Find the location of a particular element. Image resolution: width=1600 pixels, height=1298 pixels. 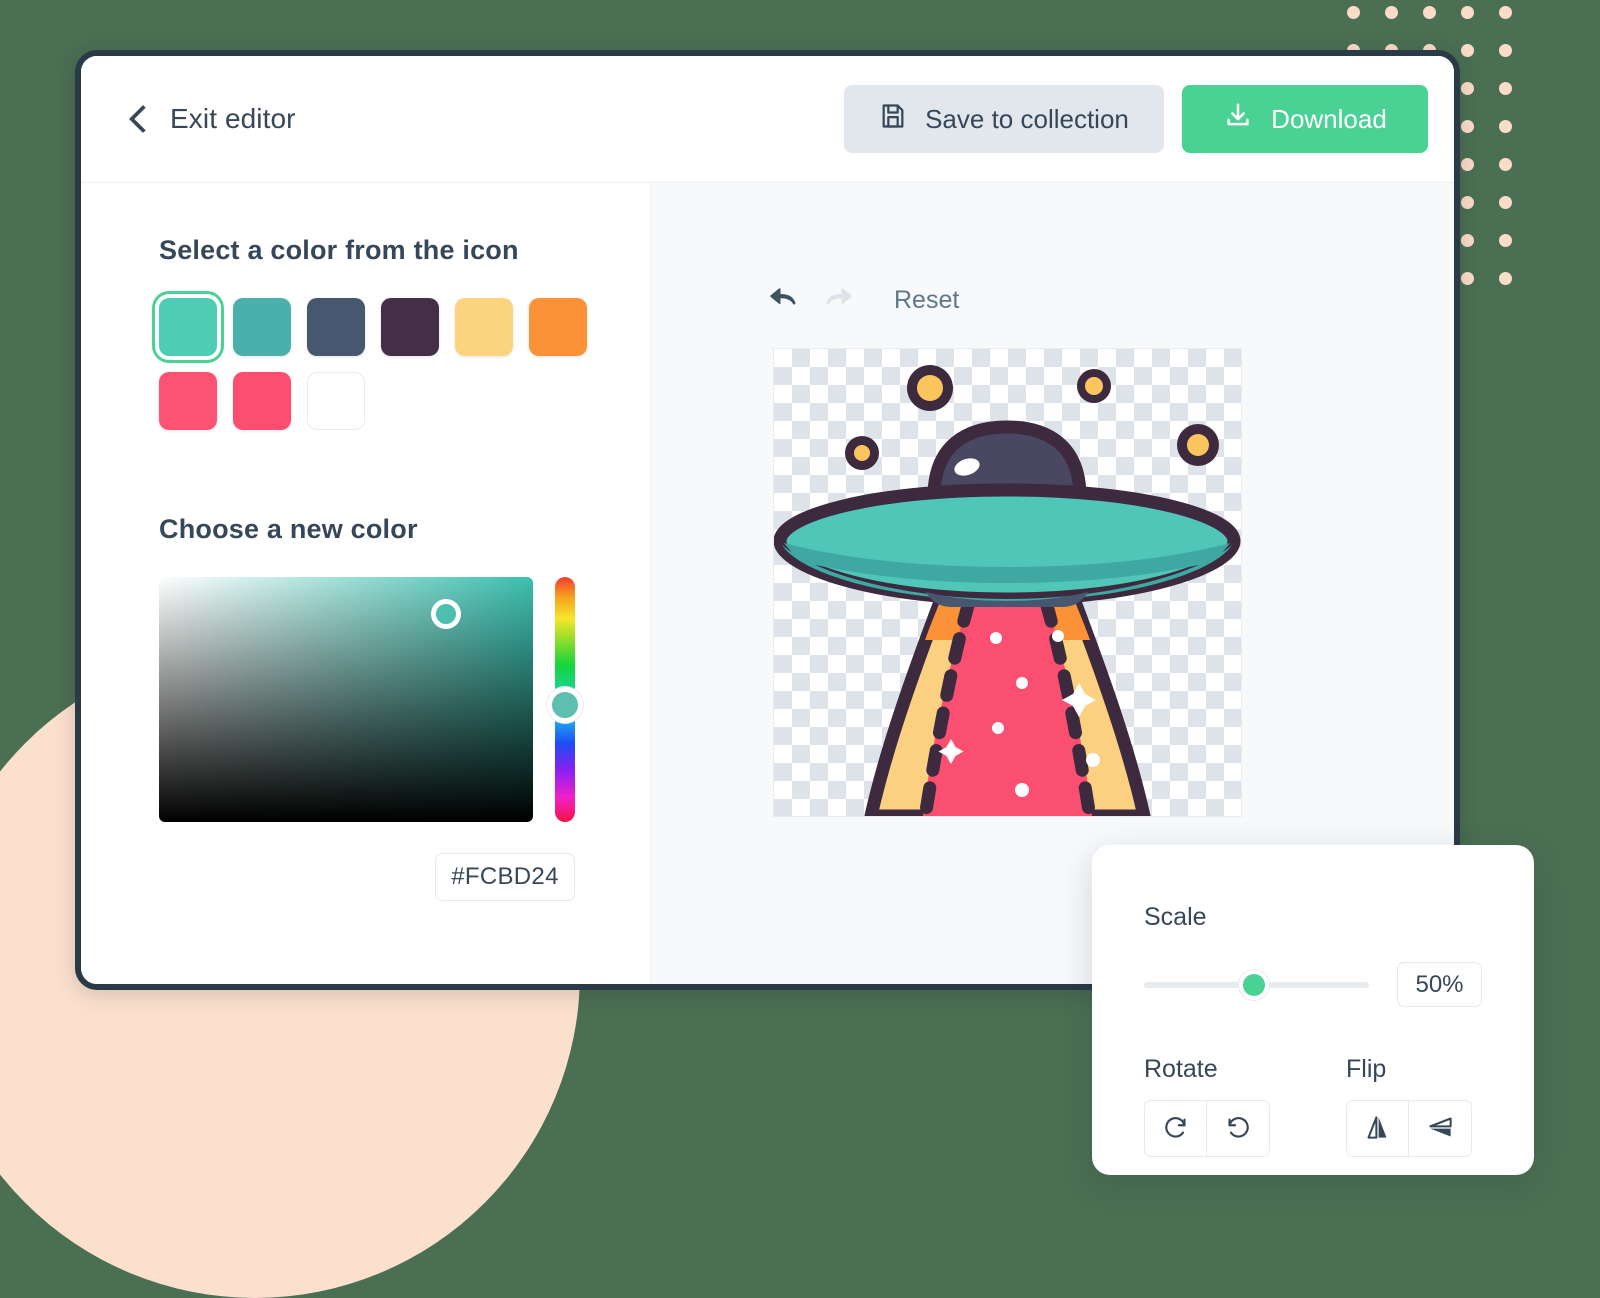

scale-slider is located at coordinates (1256, 984).